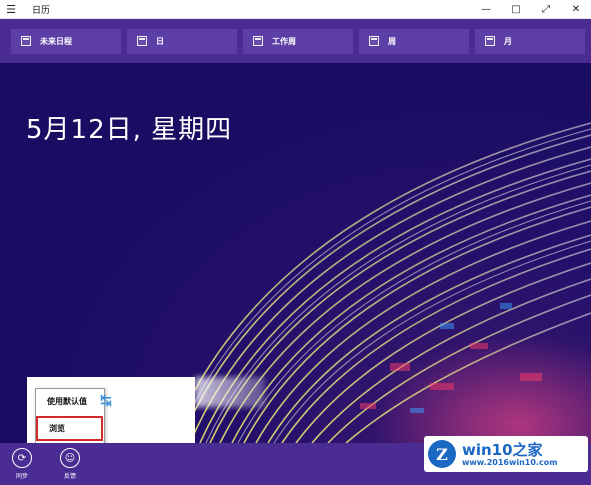 This screenshot has width=591, height=485. What do you see at coordinates (56, 41) in the screenshot?
I see `view-label: 未来日程` at bounding box center [56, 41].